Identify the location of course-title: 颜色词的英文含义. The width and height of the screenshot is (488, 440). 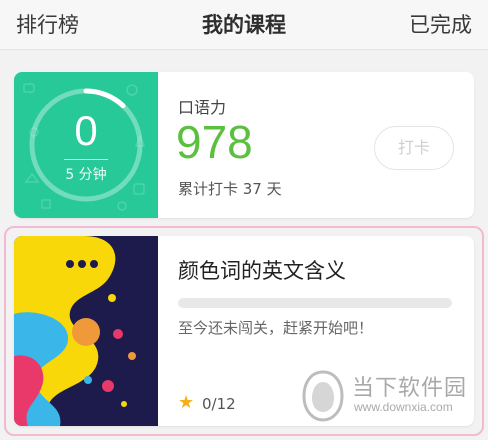
(262, 271).